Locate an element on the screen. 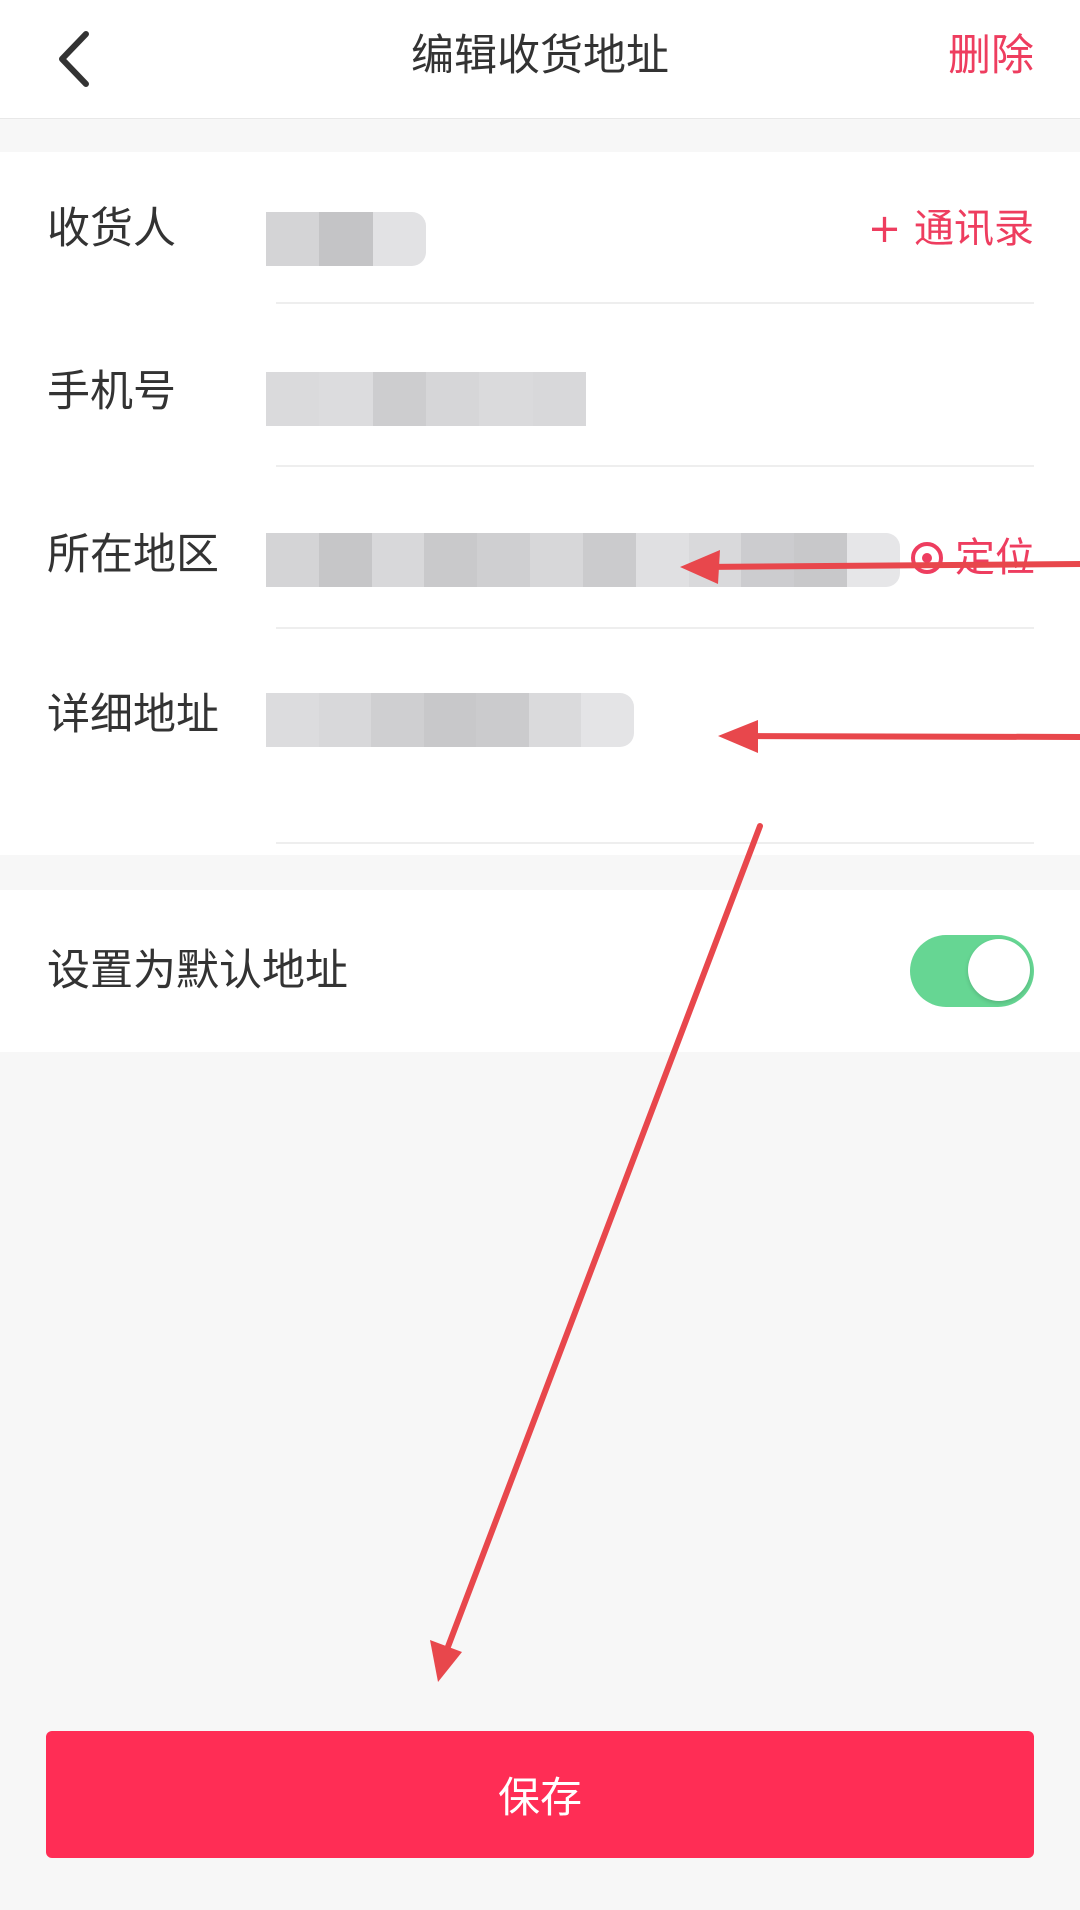 The height and width of the screenshot is (1910, 1080). recipient-label: 收货人 is located at coordinates (111, 229).